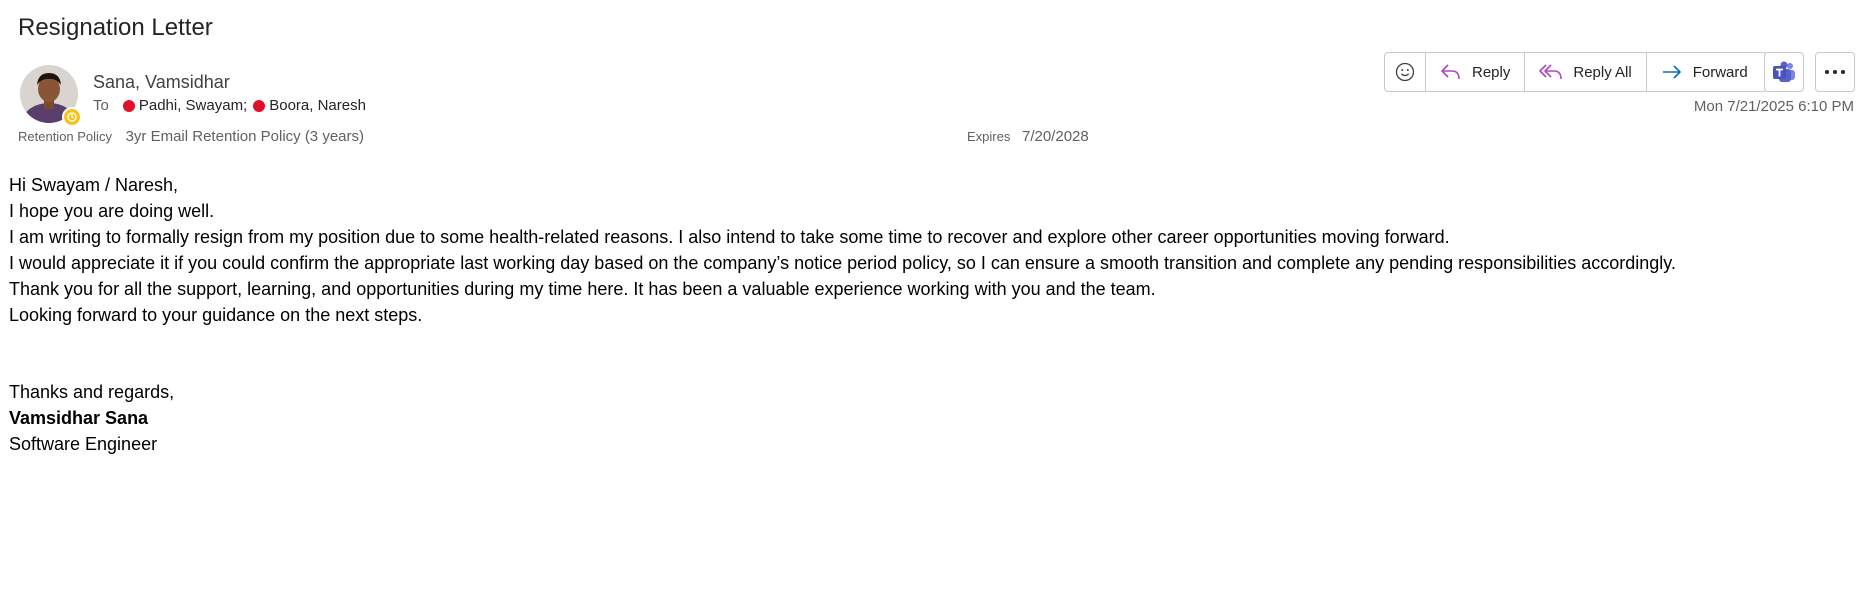 The width and height of the screenshot is (1863, 607). What do you see at coordinates (65, 136) in the screenshot?
I see `retention-policy-label: Retention Policy` at bounding box center [65, 136].